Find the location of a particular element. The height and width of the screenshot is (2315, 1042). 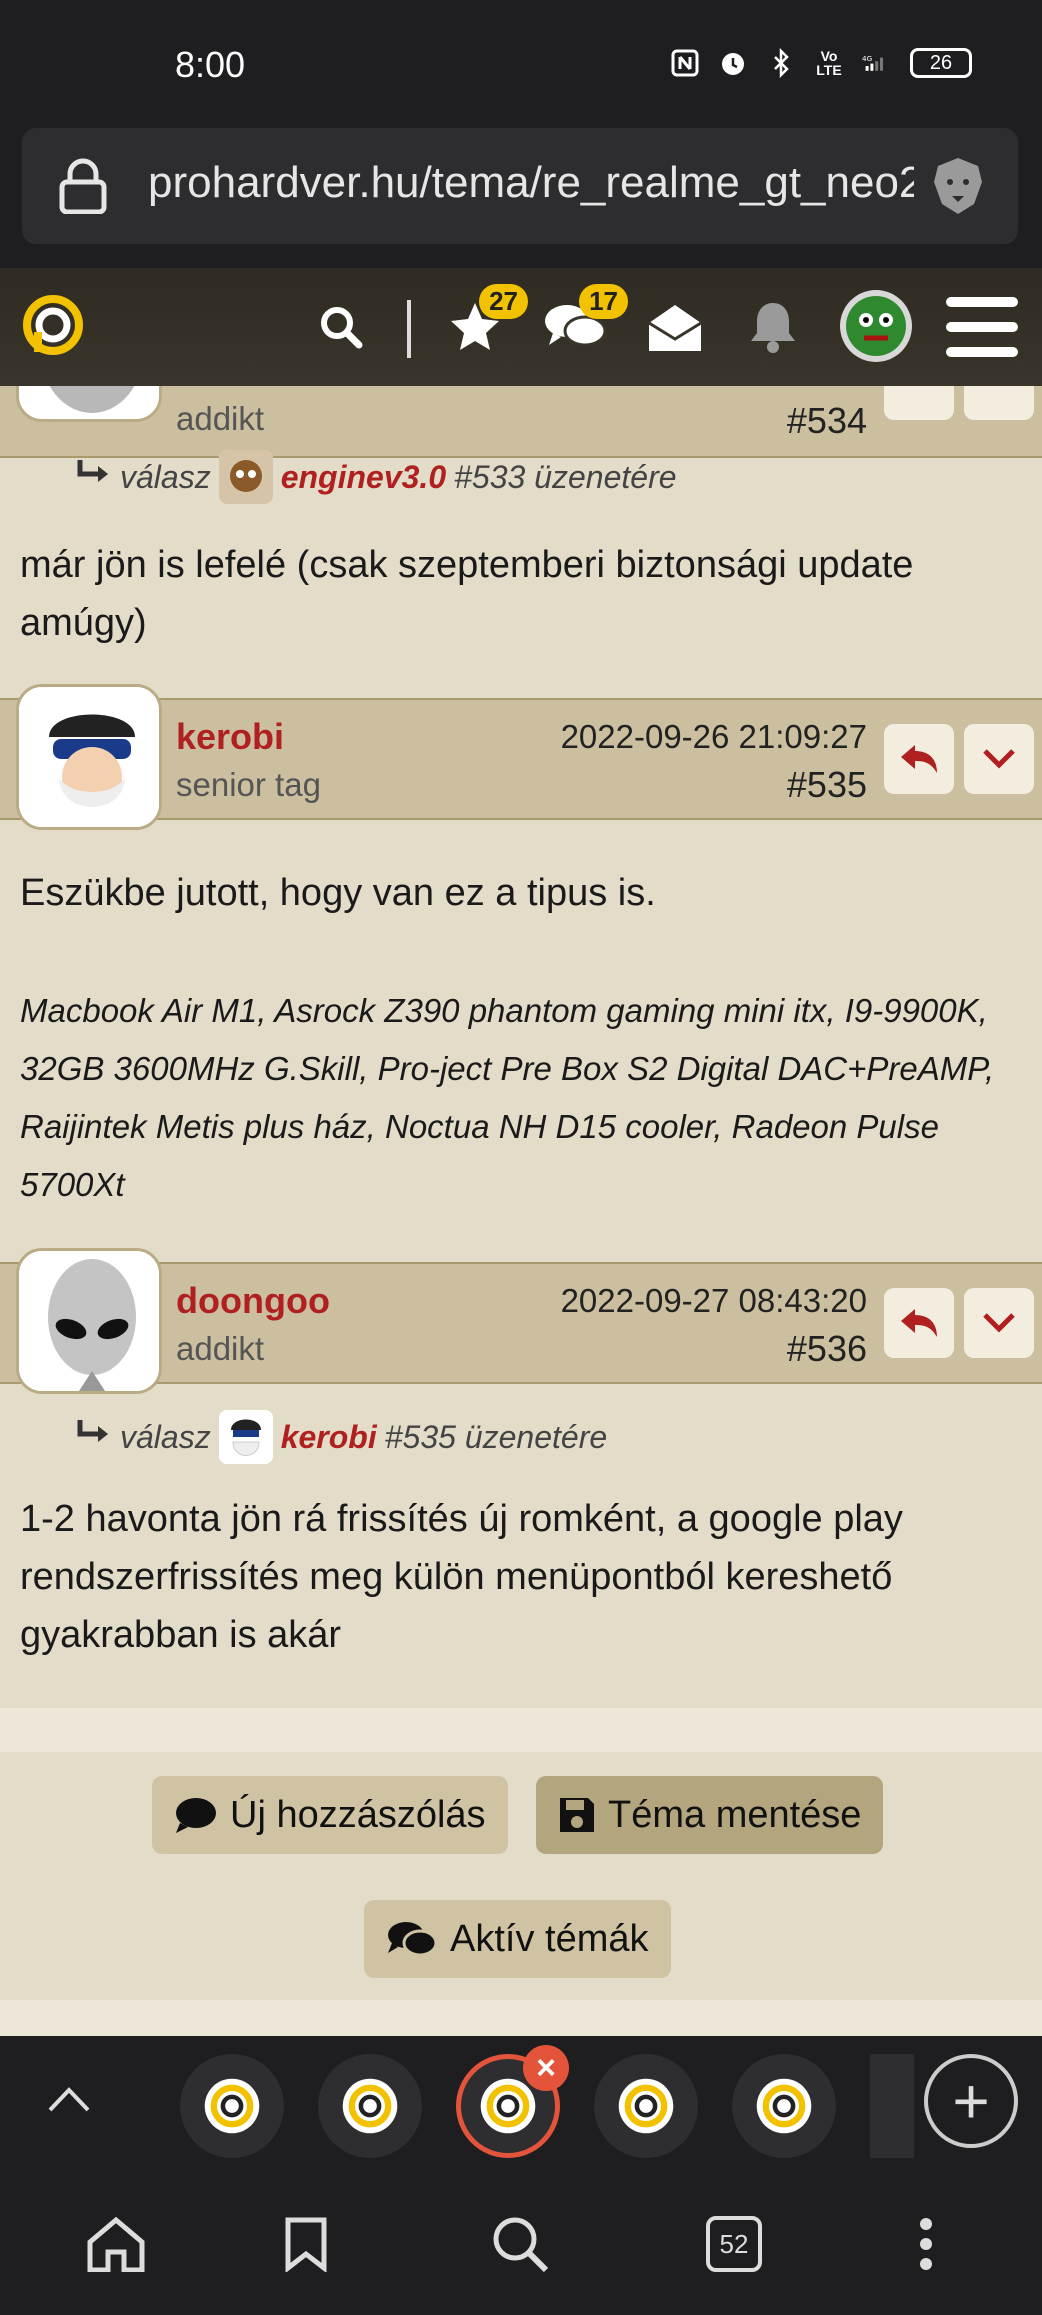

post-534-reply-button is located at coordinates (919, 403).